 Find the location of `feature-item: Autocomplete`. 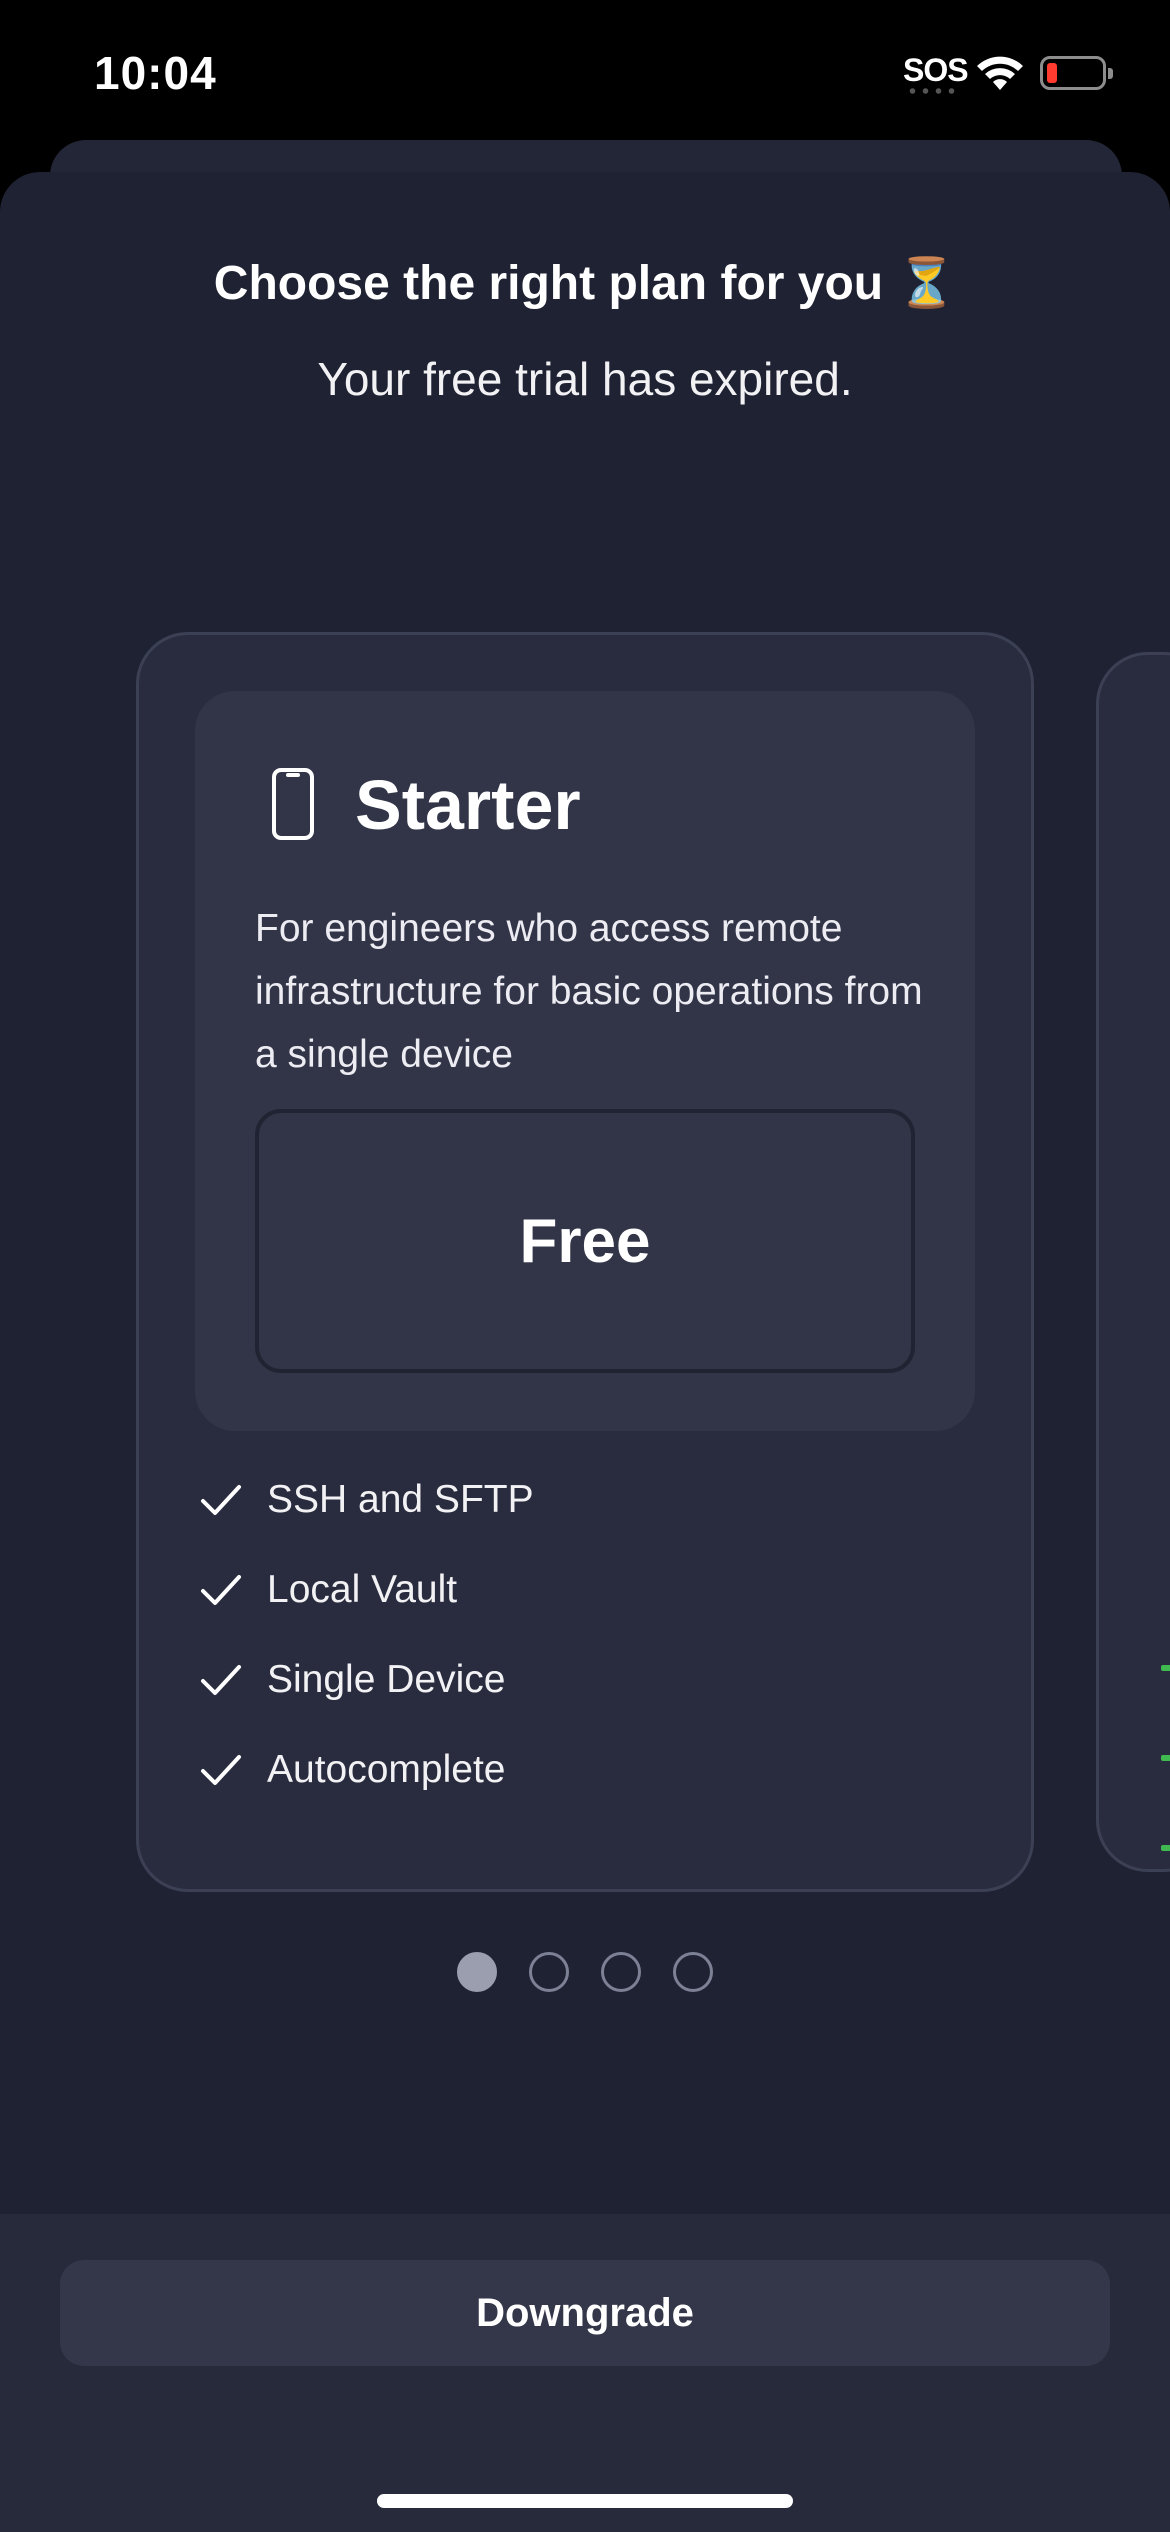

feature-item: Autocomplete is located at coordinates (366, 1770).